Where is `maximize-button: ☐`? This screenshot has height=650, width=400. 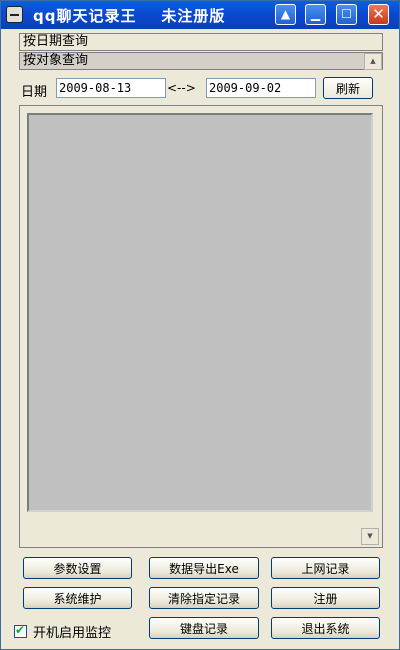
maximize-button: ☐ is located at coordinates (346, 14).